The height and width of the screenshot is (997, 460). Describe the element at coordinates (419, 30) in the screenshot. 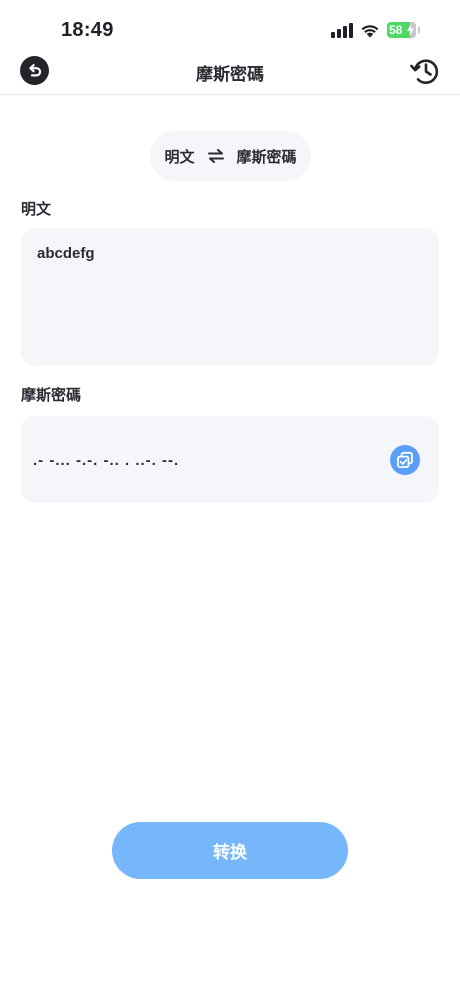

I see `battery-nub` at that location.